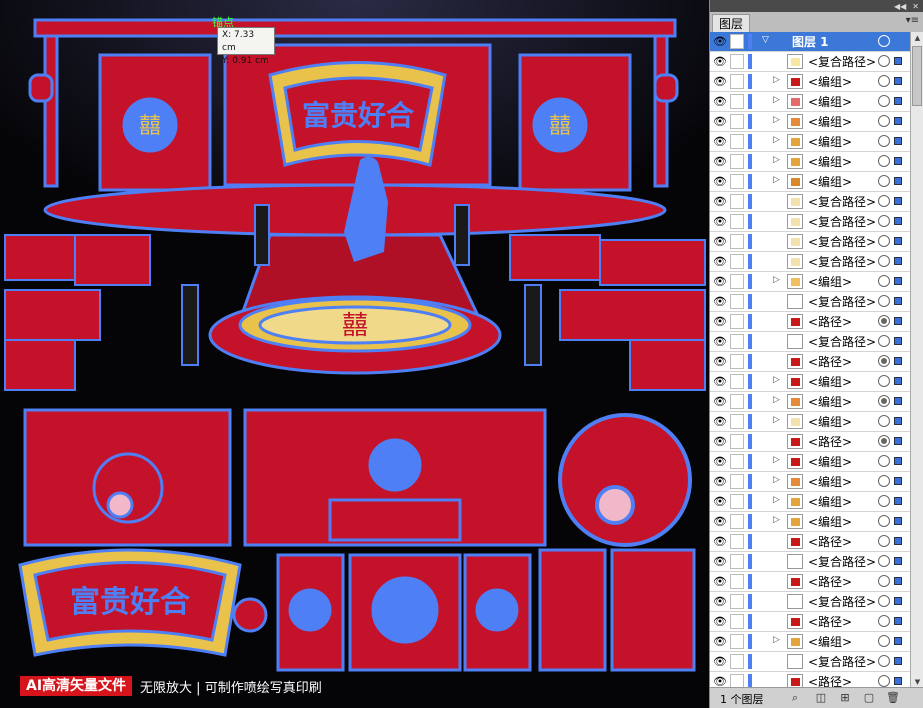  What do you see at coordinates (916, 360) in the screenshot?
I see `layer-scrollbar: ▲ ▼` at bounding box center [916, 360].